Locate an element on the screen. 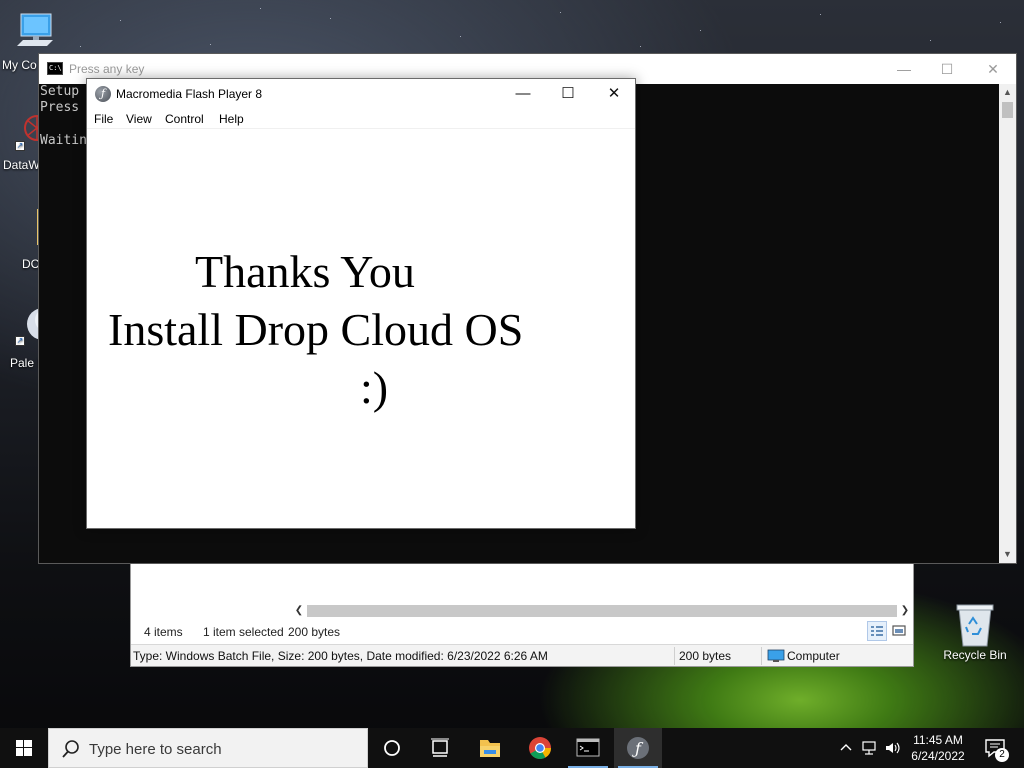  command-prompt-icon: C:\ is located at coordinates (55, 68).